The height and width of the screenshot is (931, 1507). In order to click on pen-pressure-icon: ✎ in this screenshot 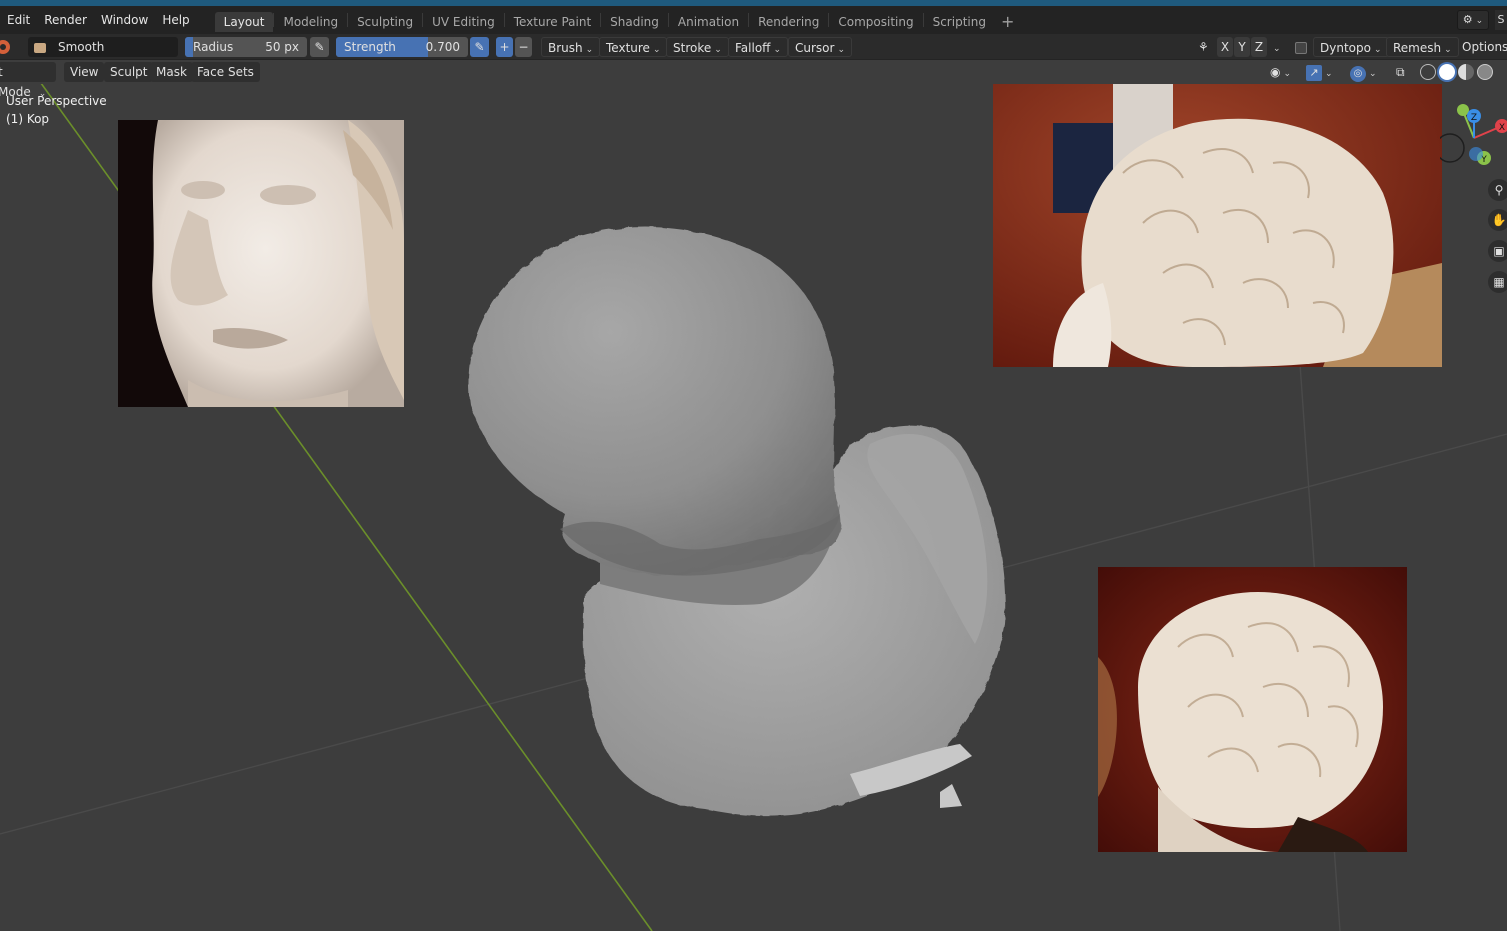, I will do `click(319, 47)`.